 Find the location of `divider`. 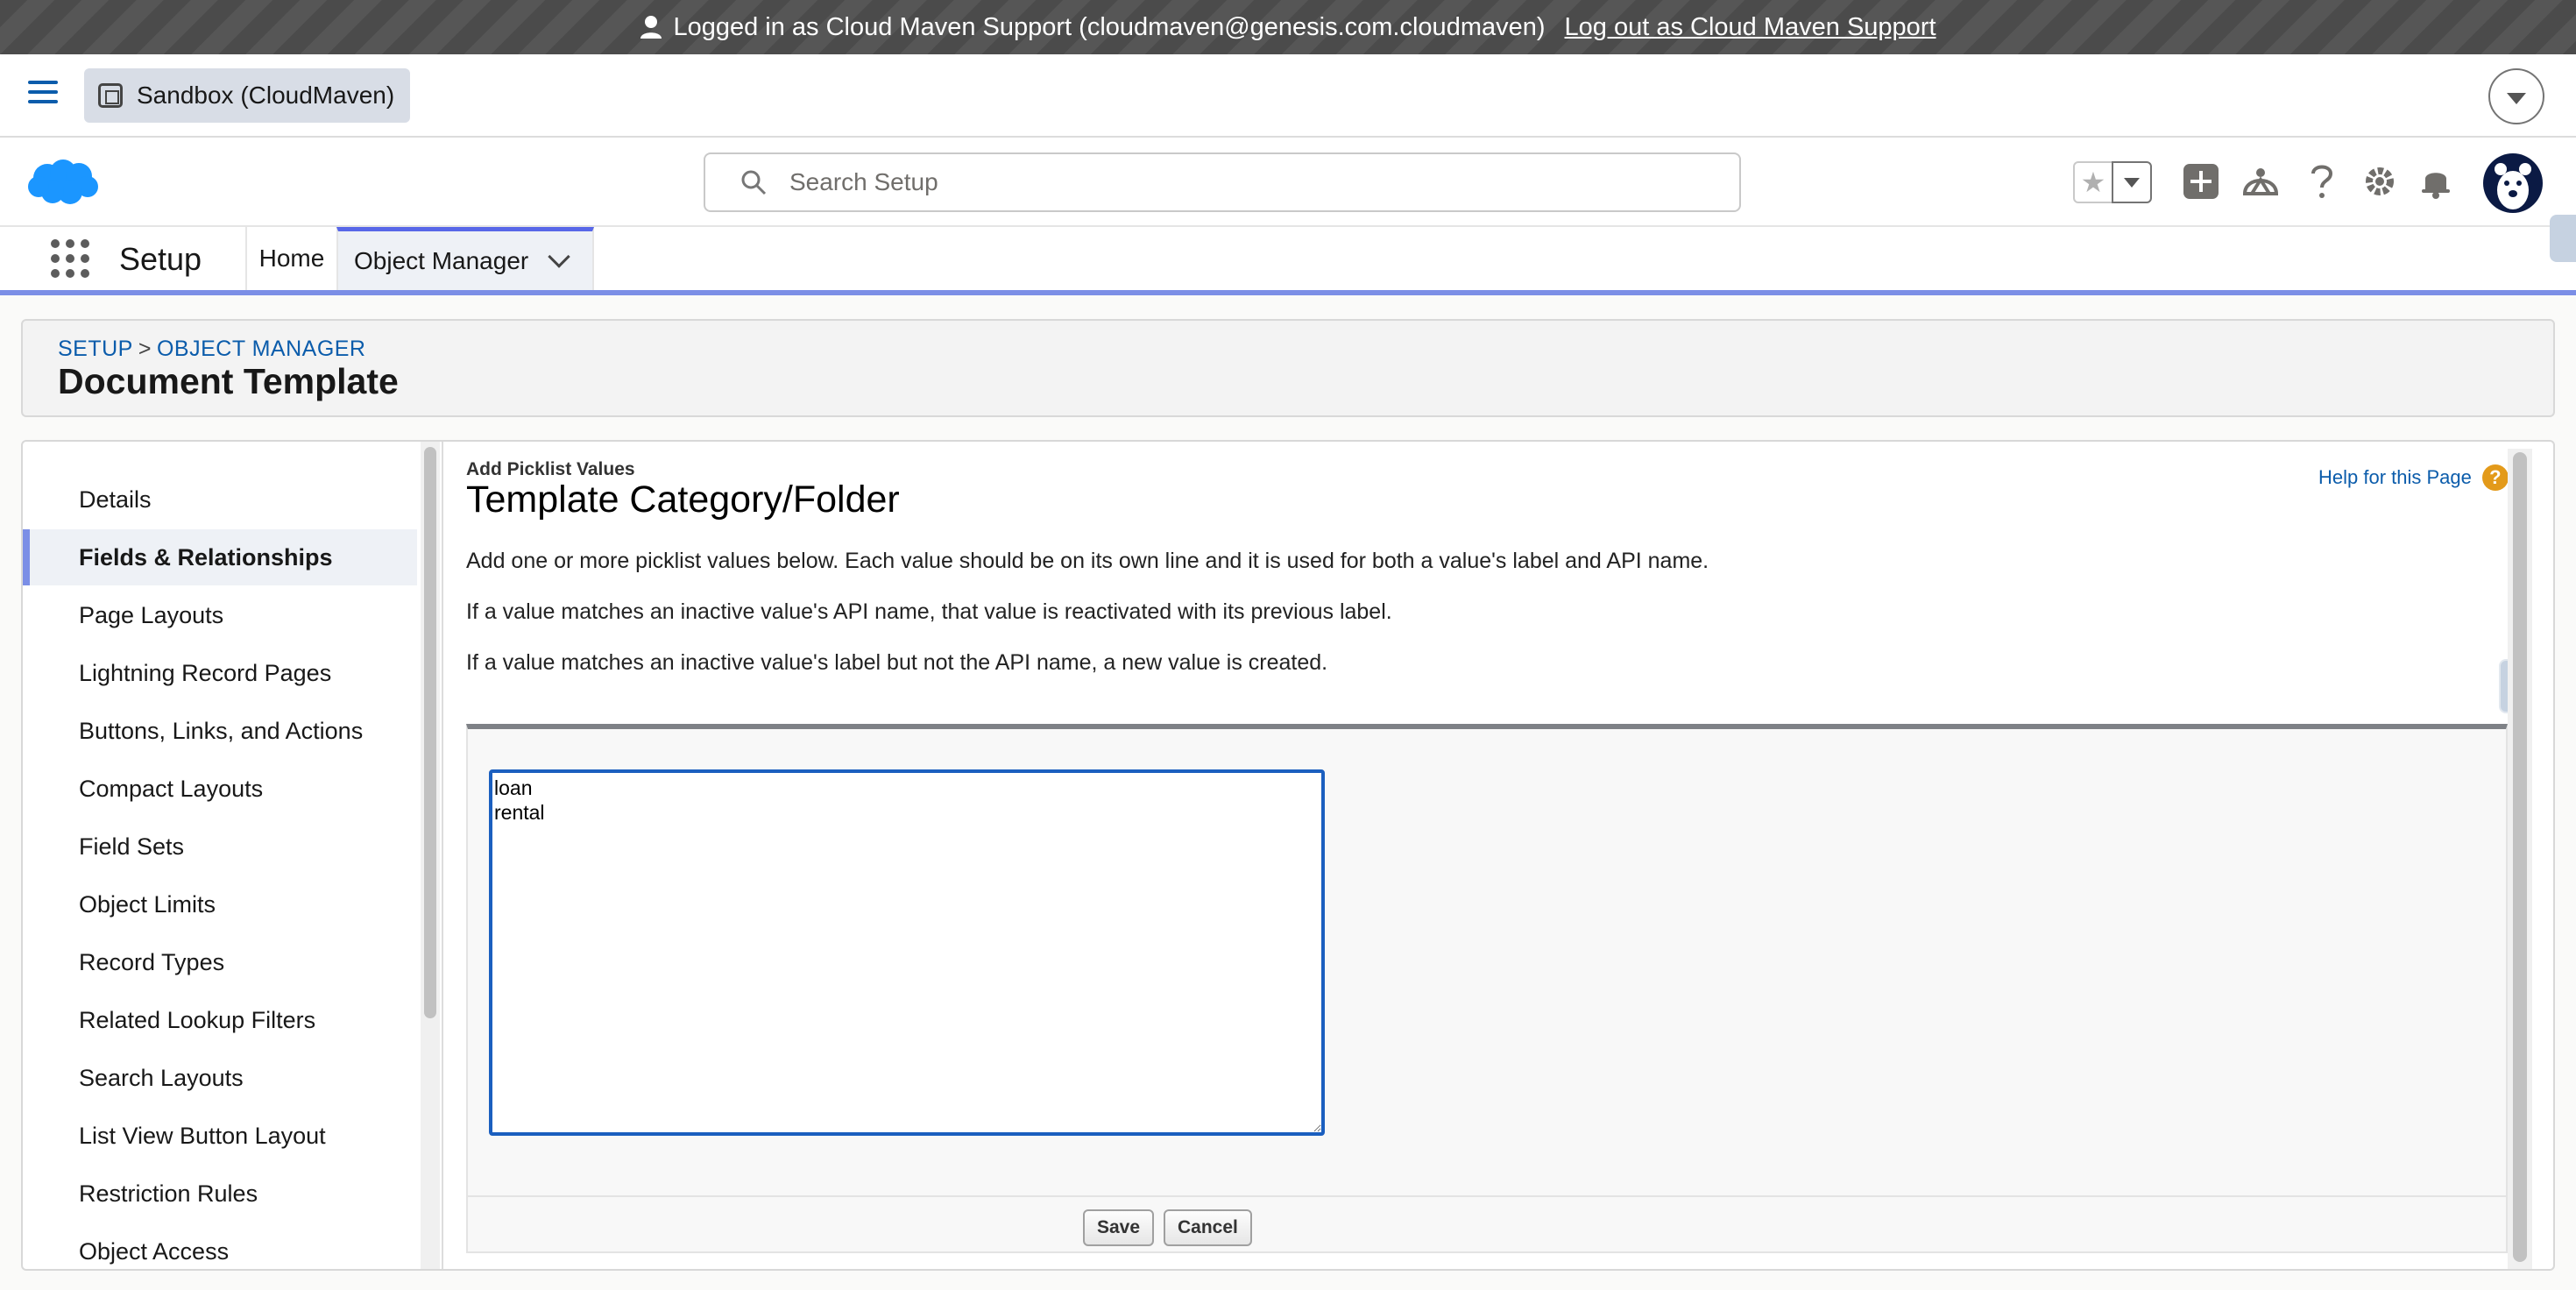

divider is located at coordinates (442, 855).